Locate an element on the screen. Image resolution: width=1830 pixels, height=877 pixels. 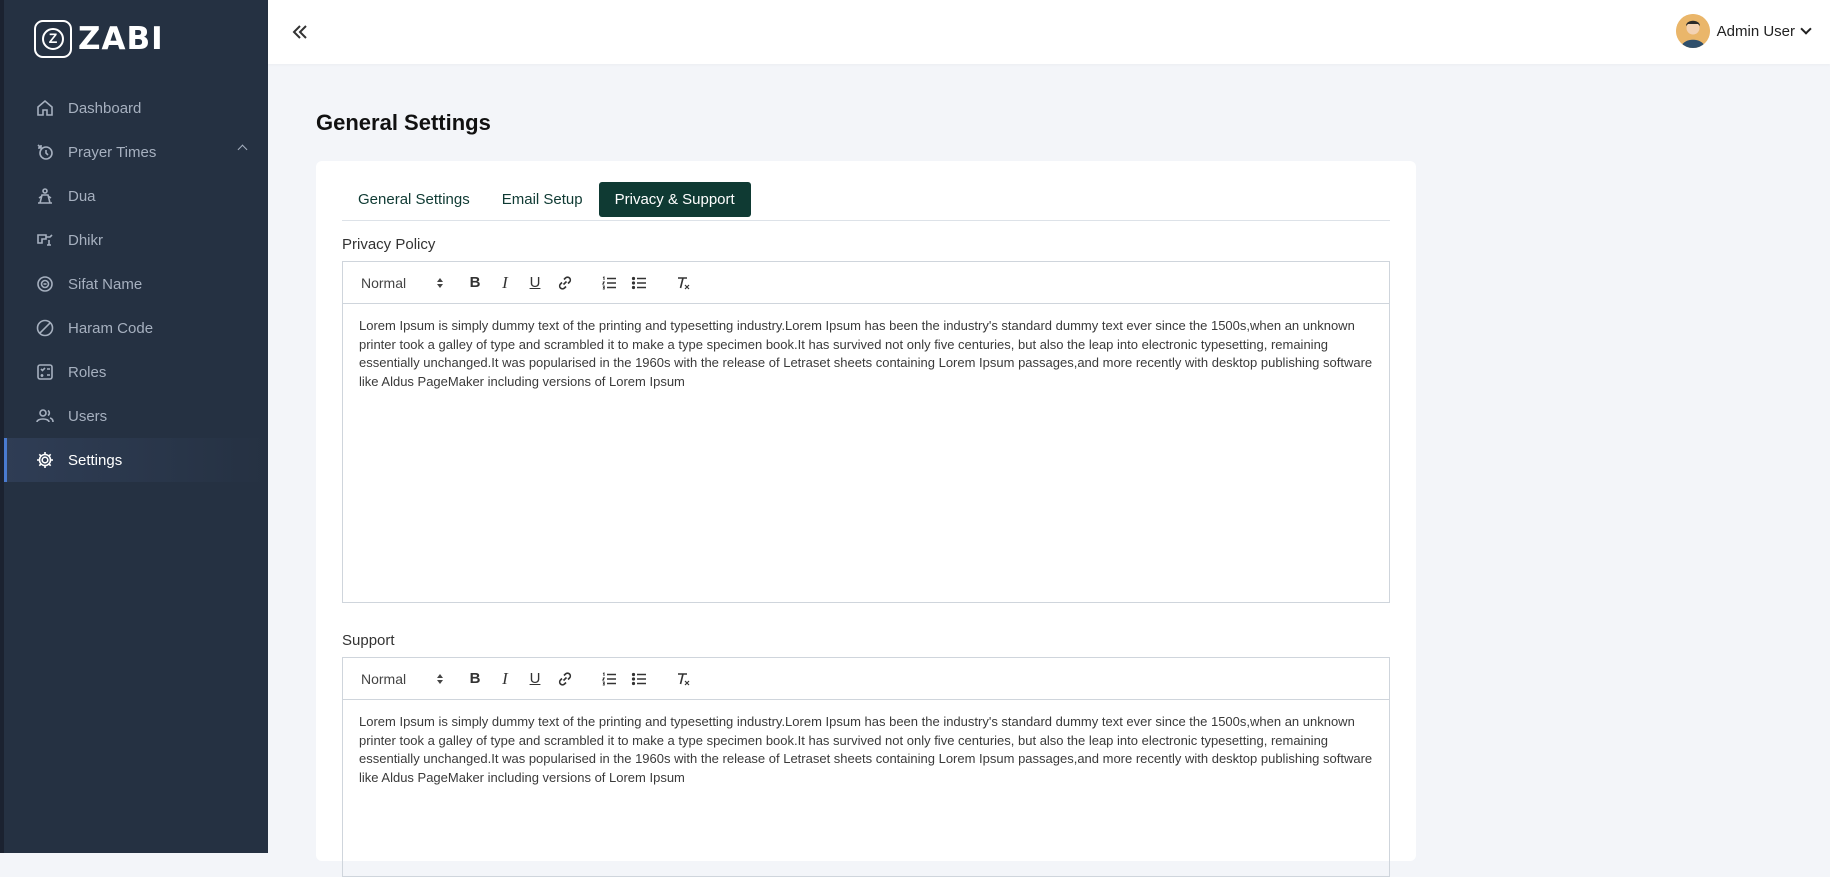
logo-mark-letter: Z is located at coordinates (53, 39).